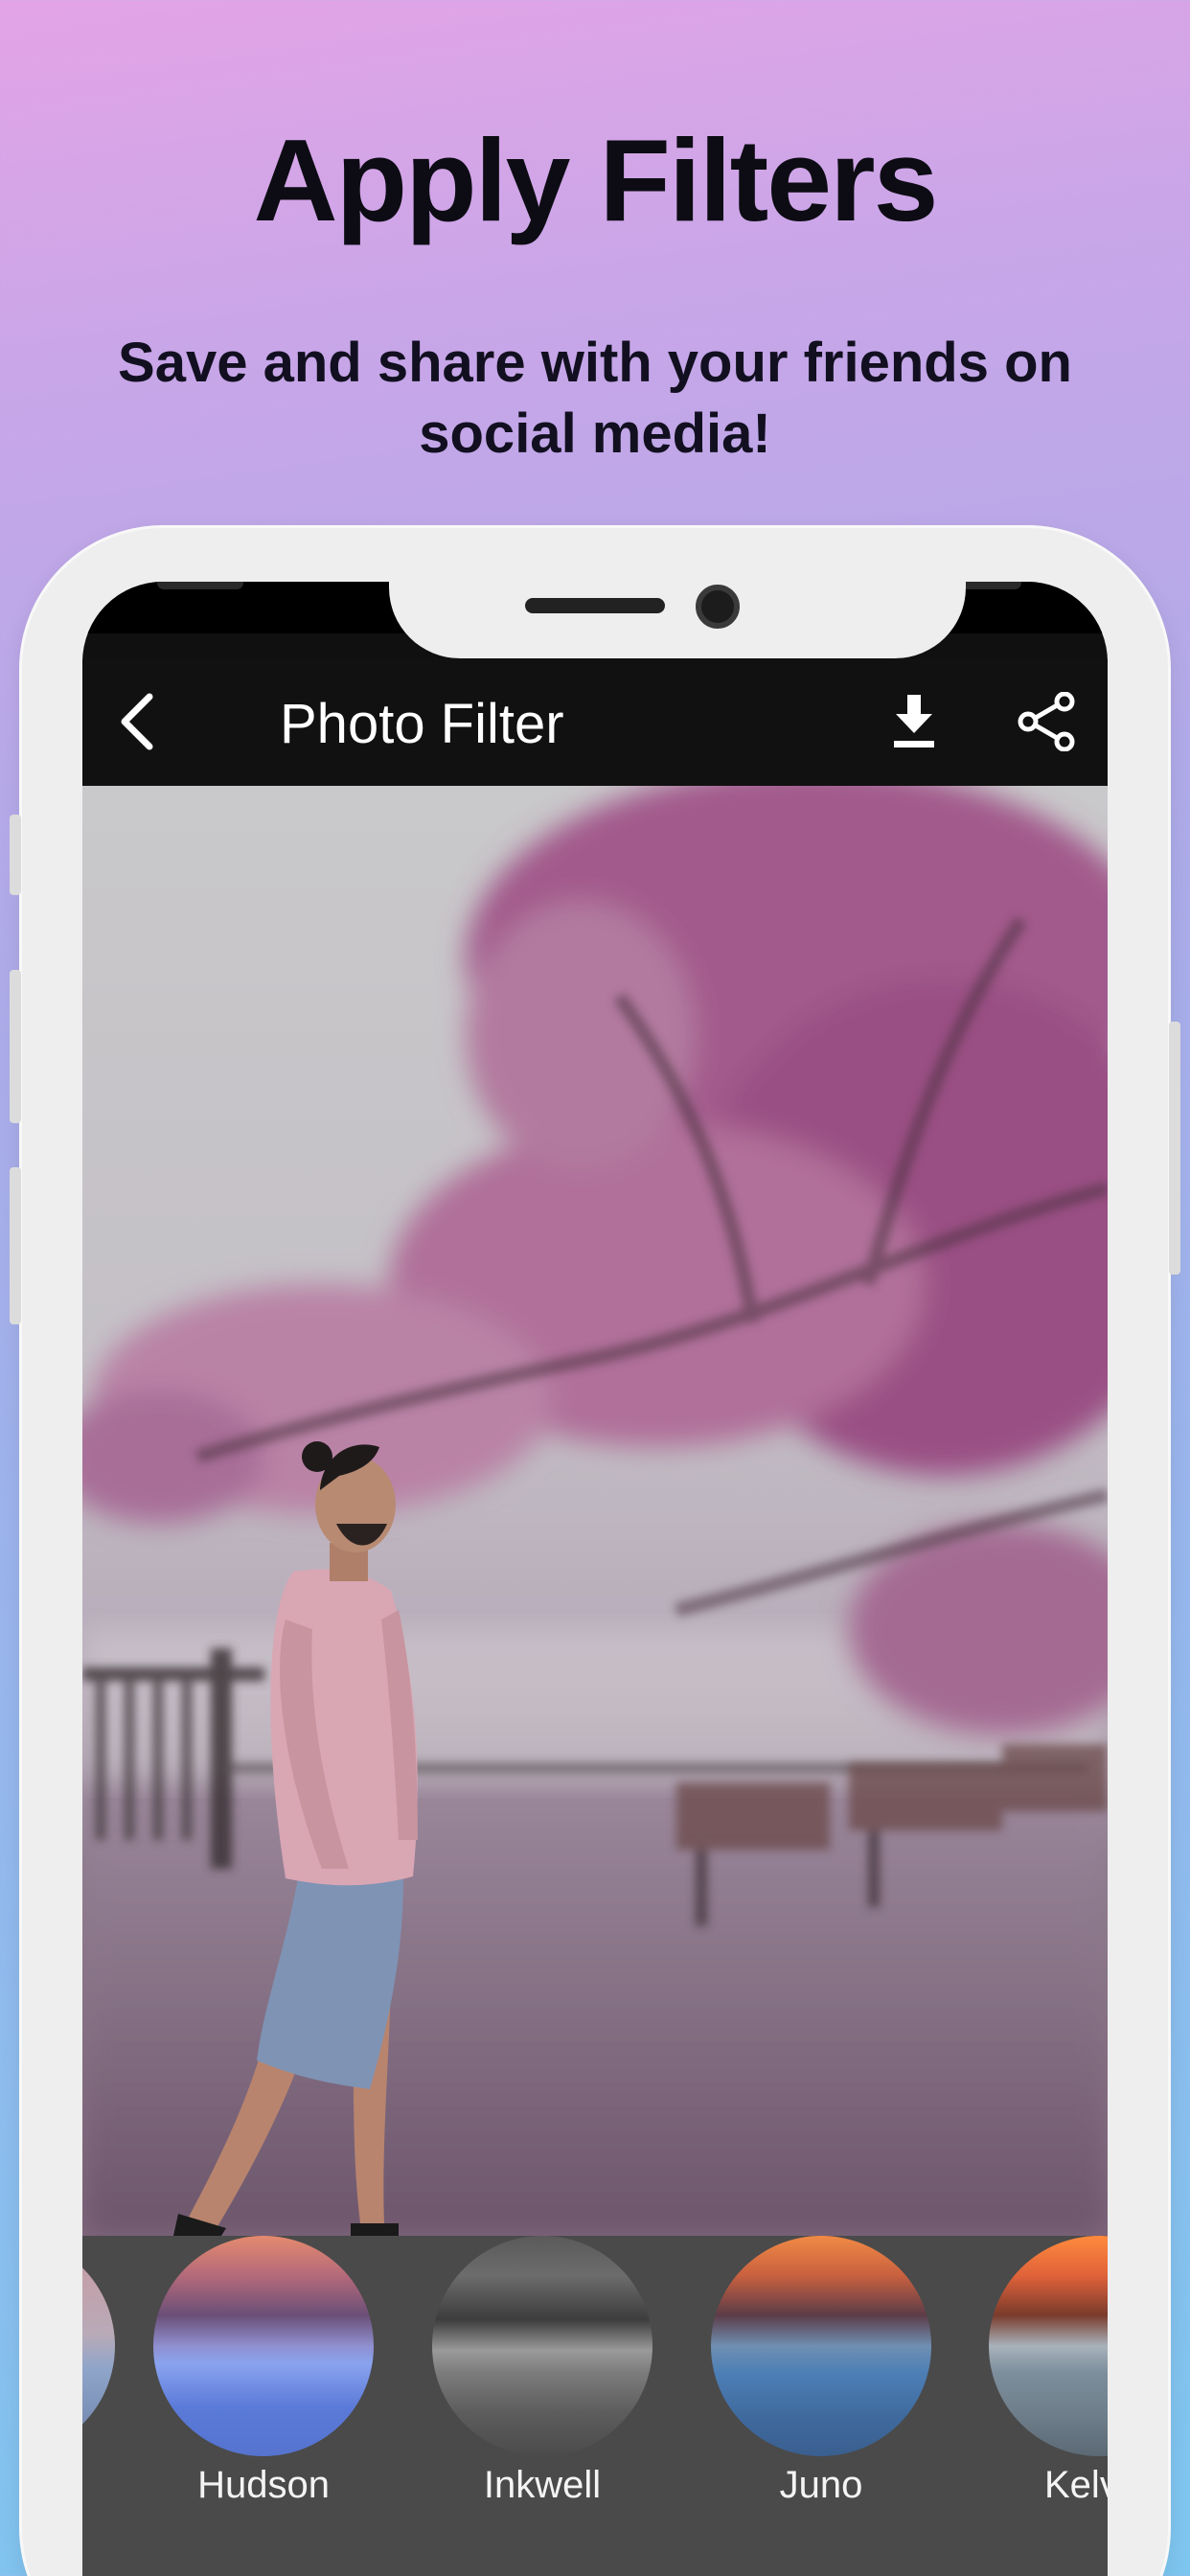  I want to click on filter-item-hudson: Hudson, so click(264, 2371).